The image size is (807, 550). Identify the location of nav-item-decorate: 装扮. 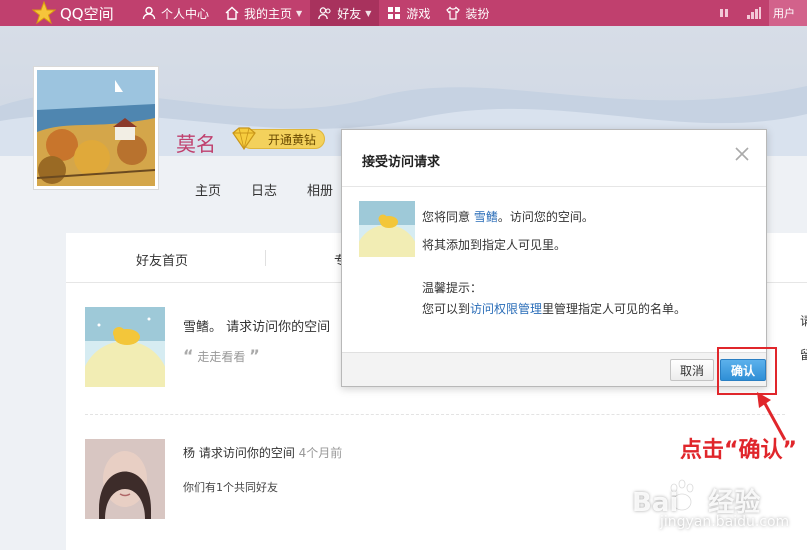
(467, 13).